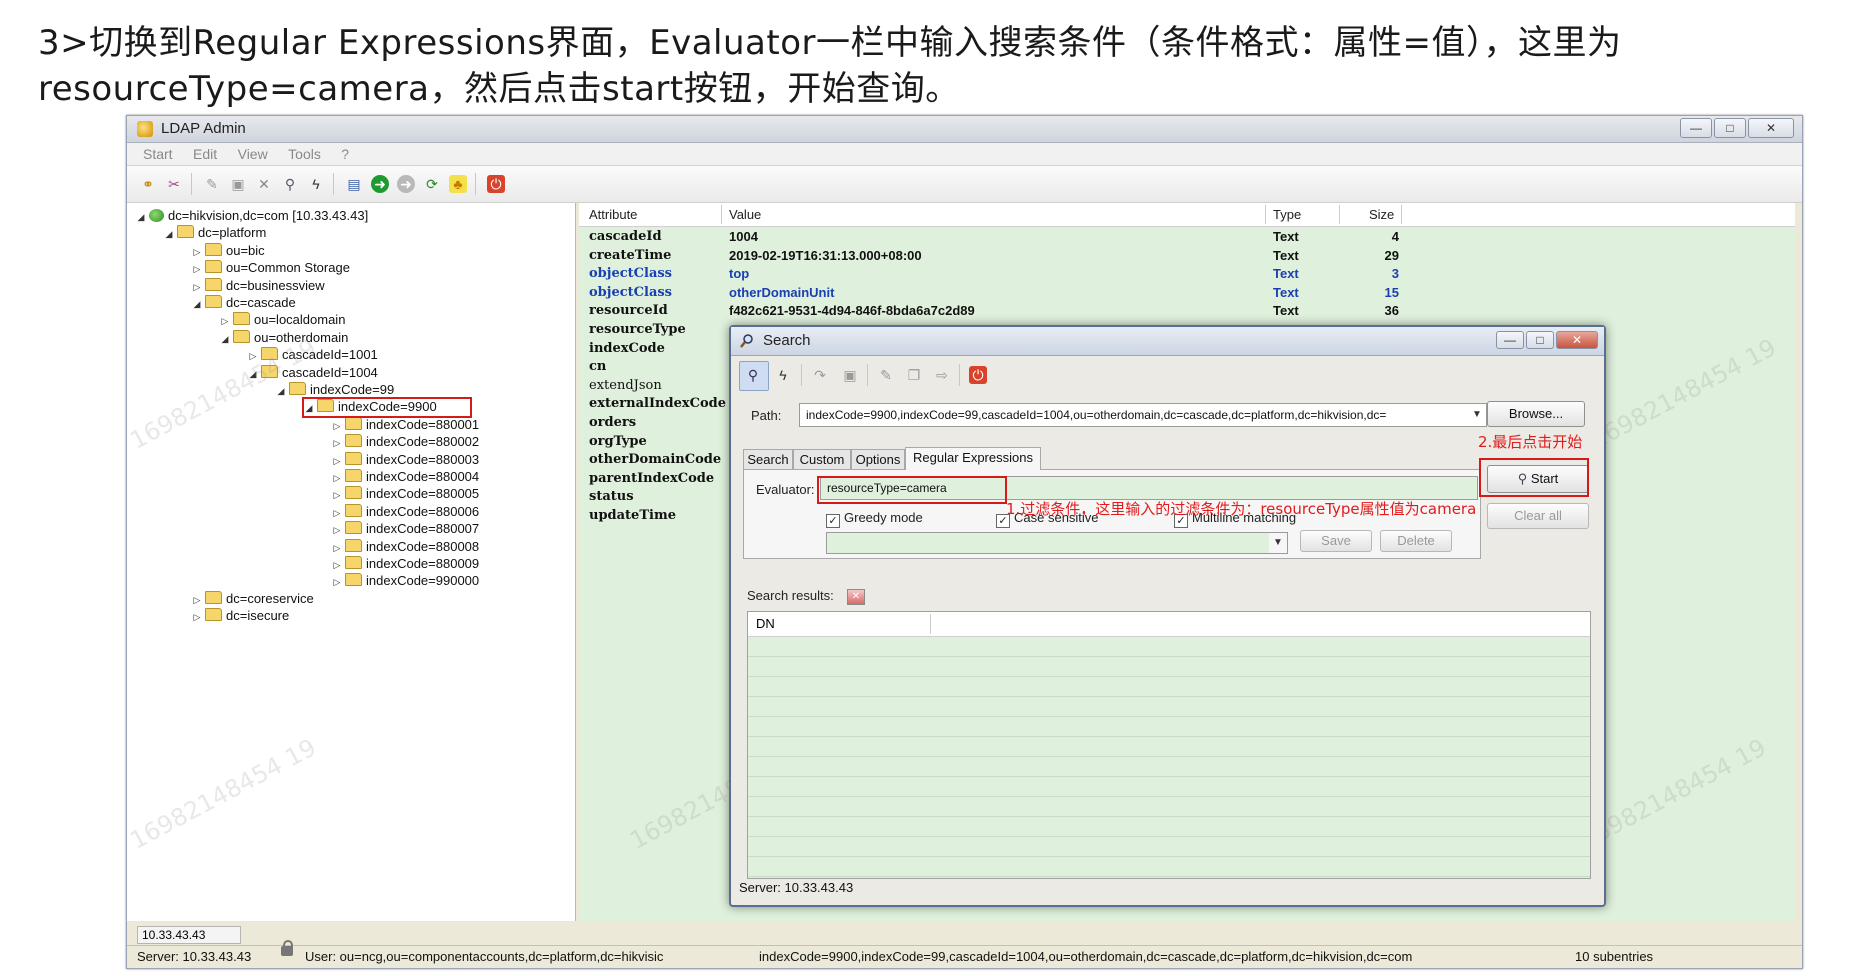 The image size is (1863, 976). Describe the element at coordinates (243, 302) in the screenshot. I see `tree-node: ◢ dc=cascade` at that location.